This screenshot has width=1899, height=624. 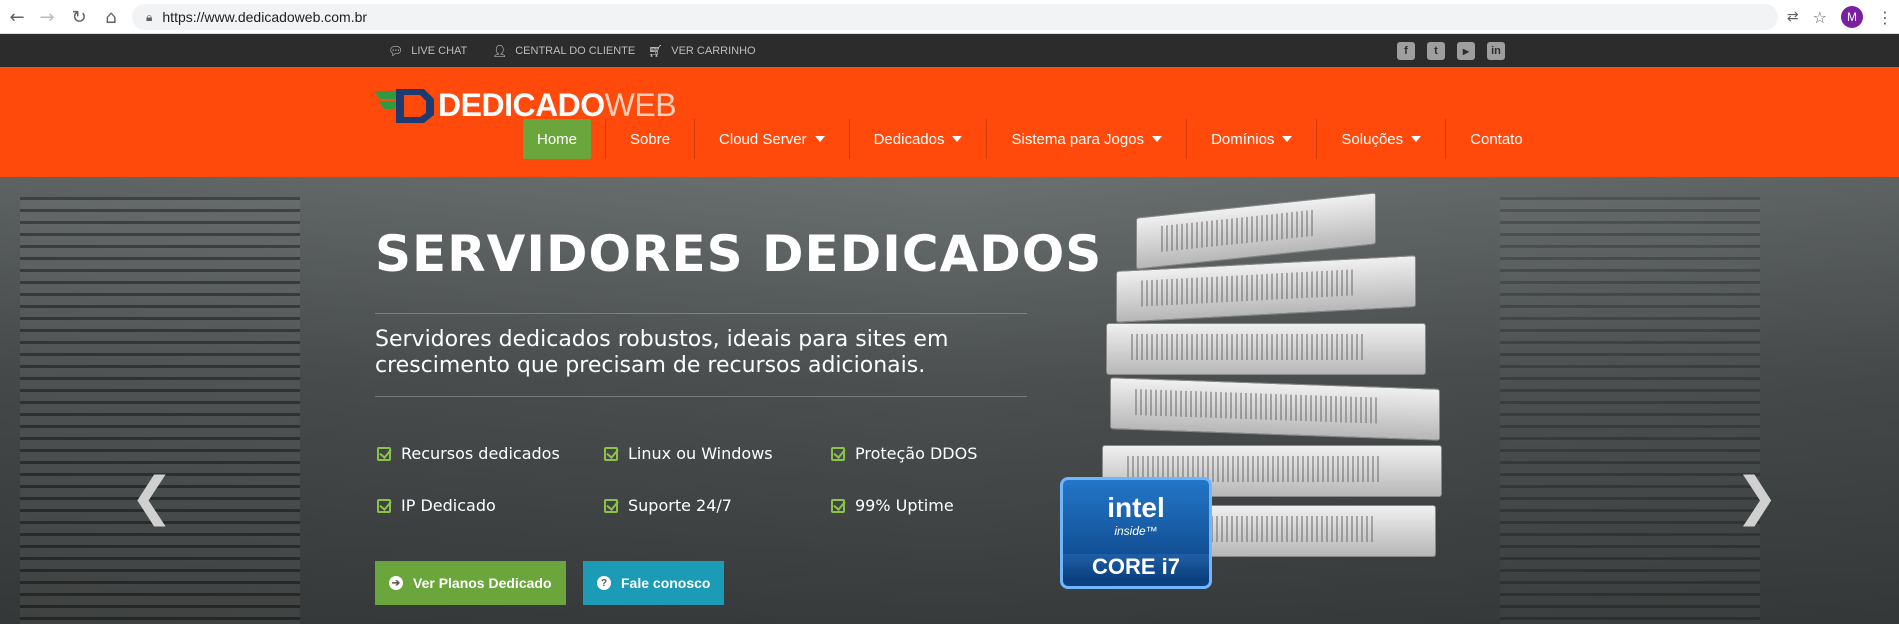 What do you see at coordinates (396, 583) in the screenshot?
I see `arrow-circle-icon: ➔` at bounding box center [396, 583].